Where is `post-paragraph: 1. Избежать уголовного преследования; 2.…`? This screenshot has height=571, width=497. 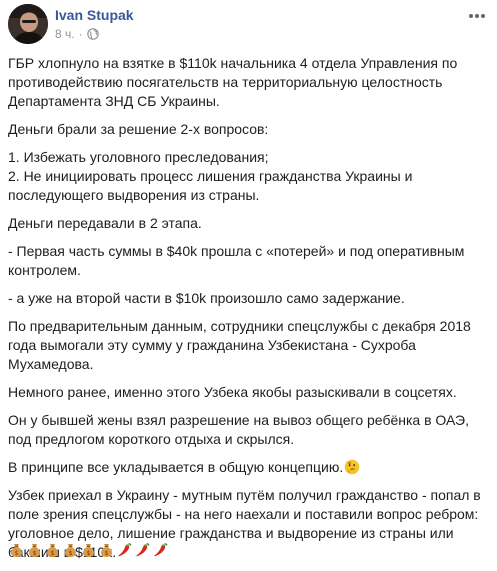
post-paragraph: 1. Избежать уголовного преследования; 2.… is located at coordinates (210, 176).